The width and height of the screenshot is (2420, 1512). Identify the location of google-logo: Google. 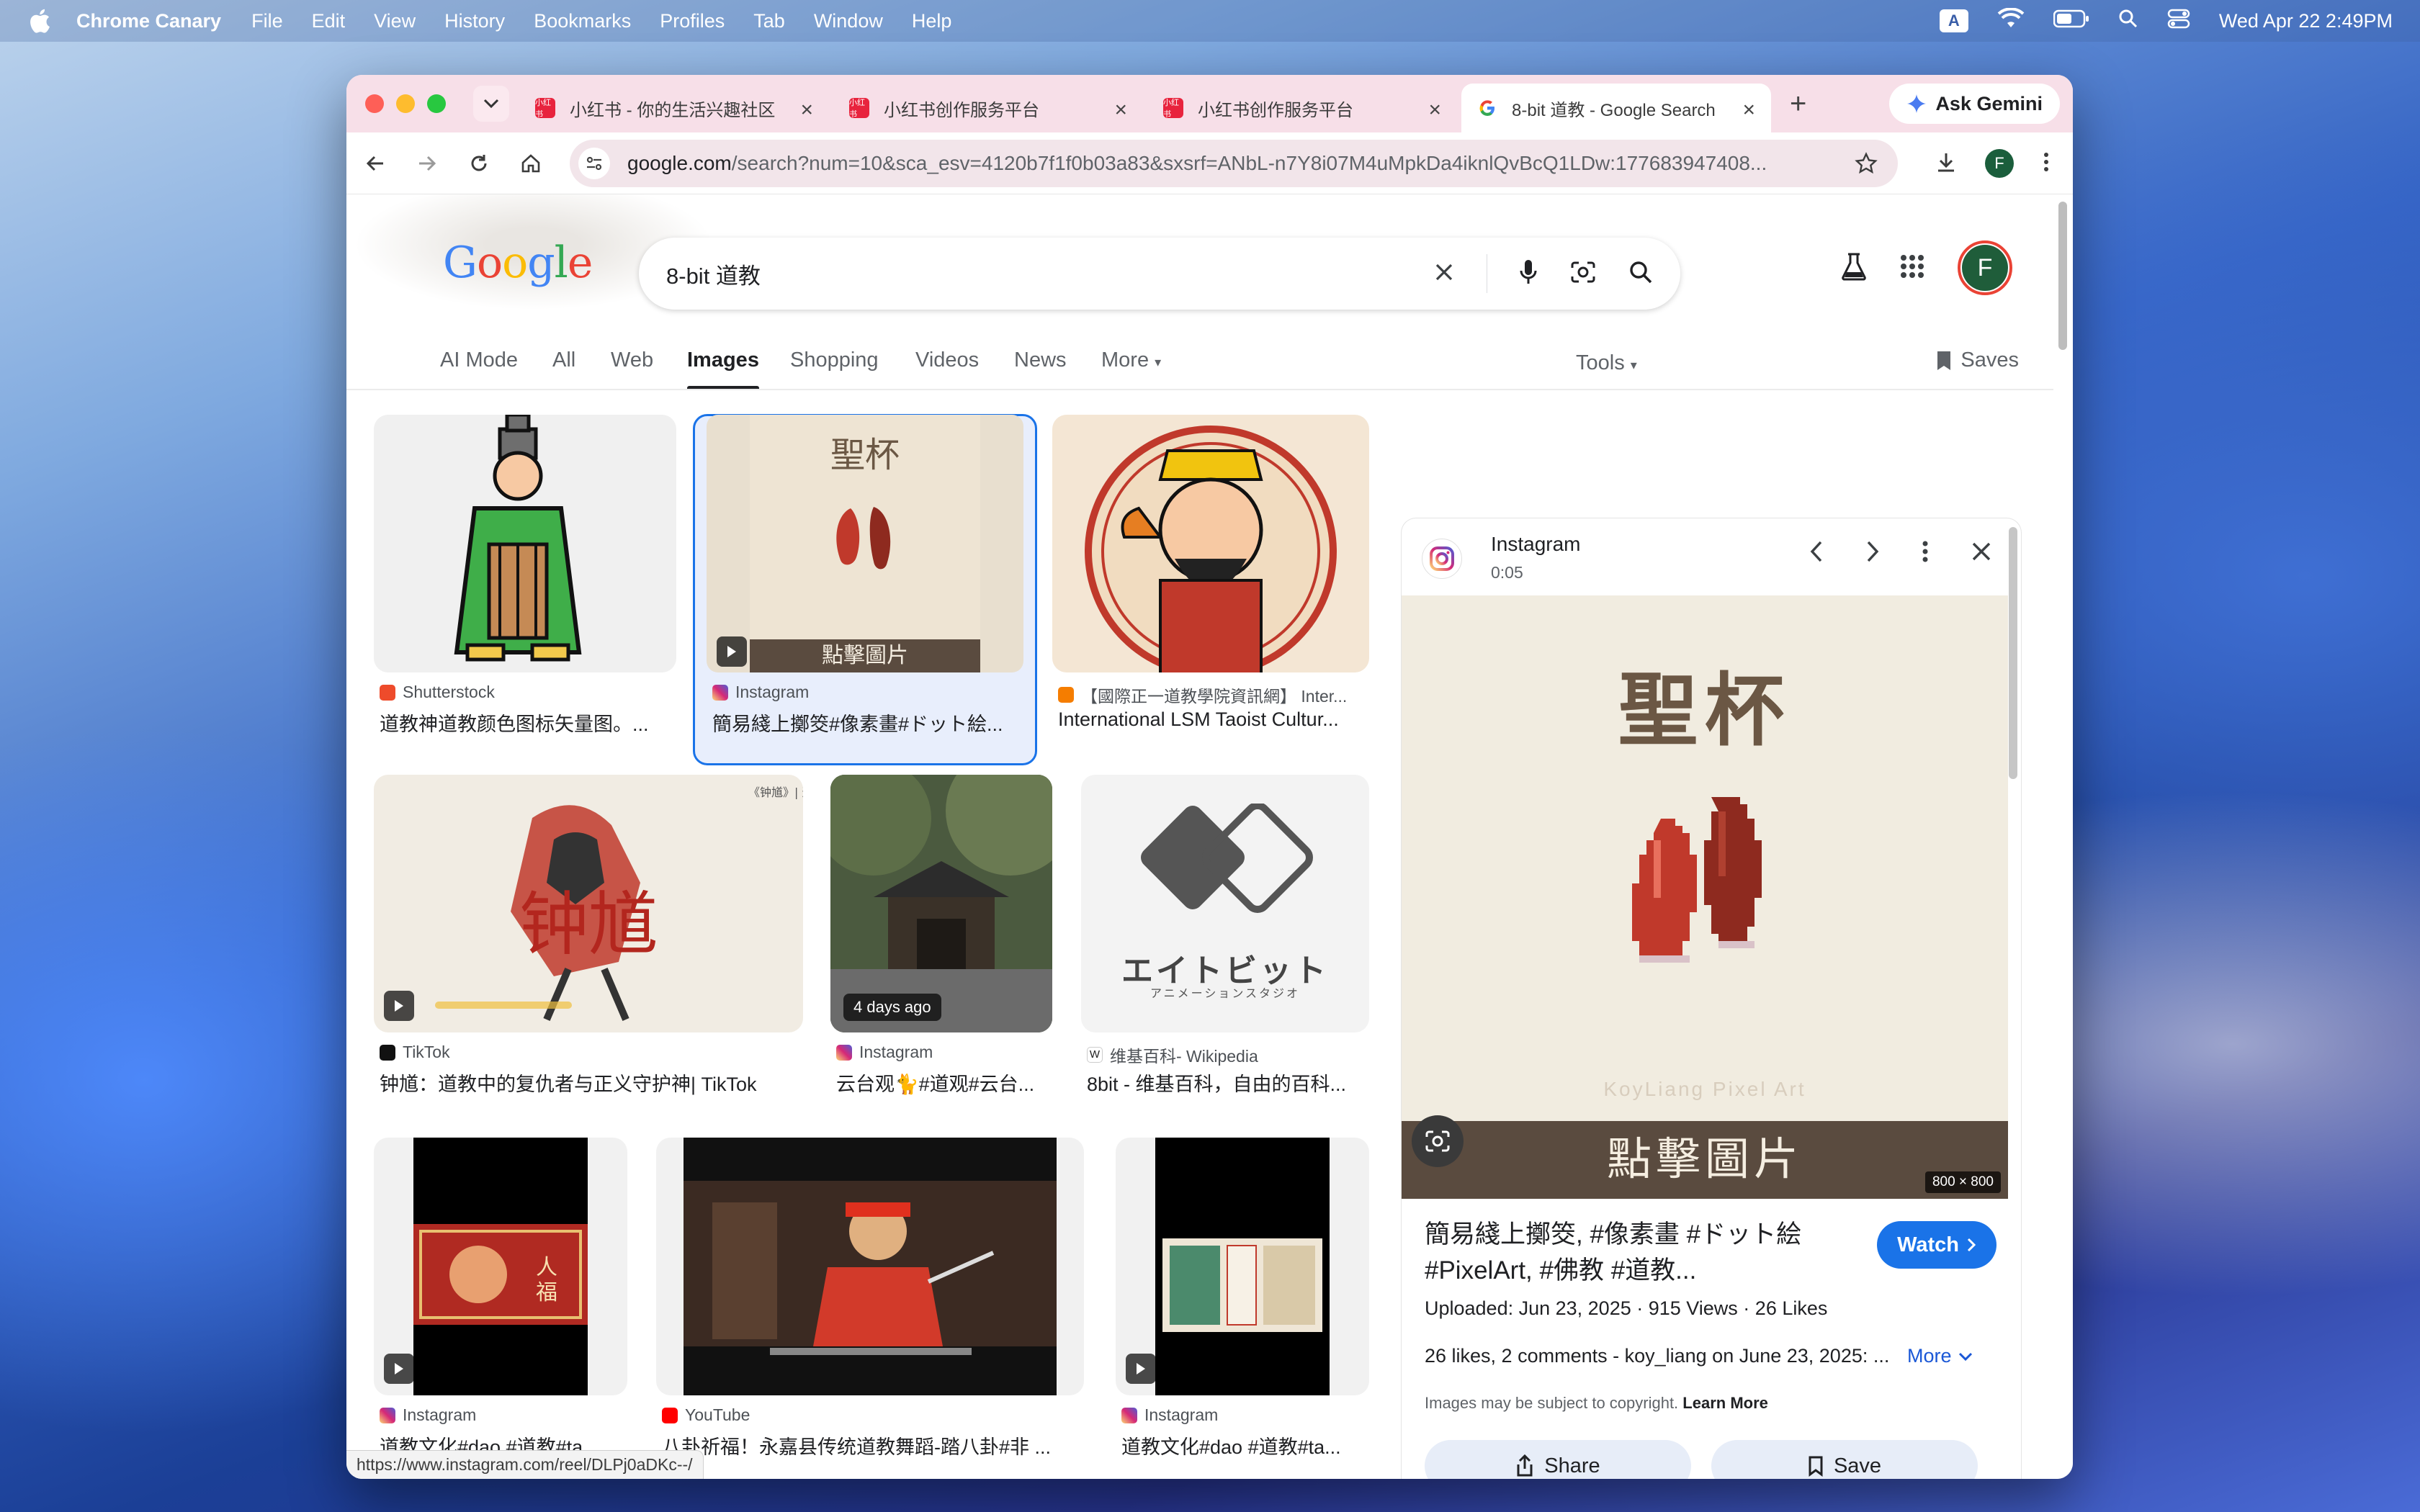
(518, 263).